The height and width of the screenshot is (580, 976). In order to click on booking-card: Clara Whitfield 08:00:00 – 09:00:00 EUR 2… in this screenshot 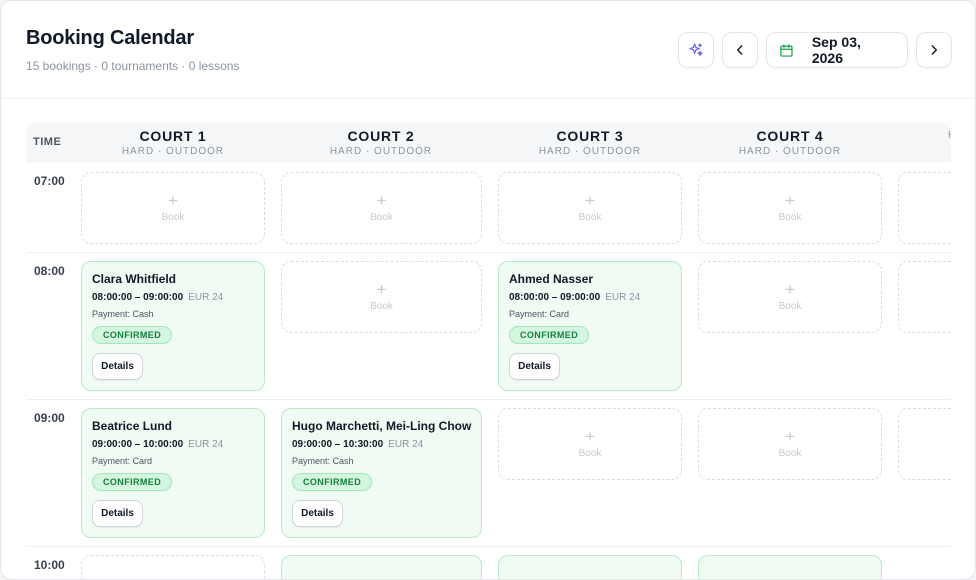, I will do `click(173, 326)`.